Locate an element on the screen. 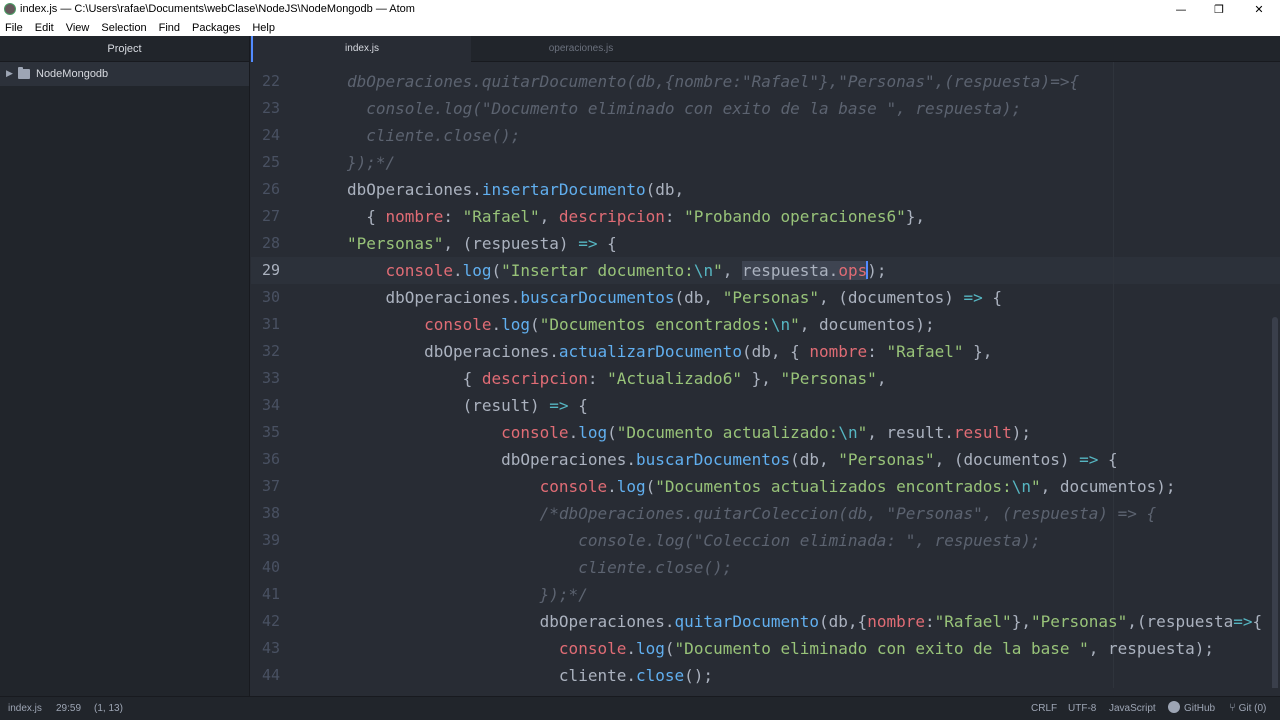 The width and height of the screenshot is (1280, 720). code-token: "Documento actualizado: is located at coordinates (727, 432).